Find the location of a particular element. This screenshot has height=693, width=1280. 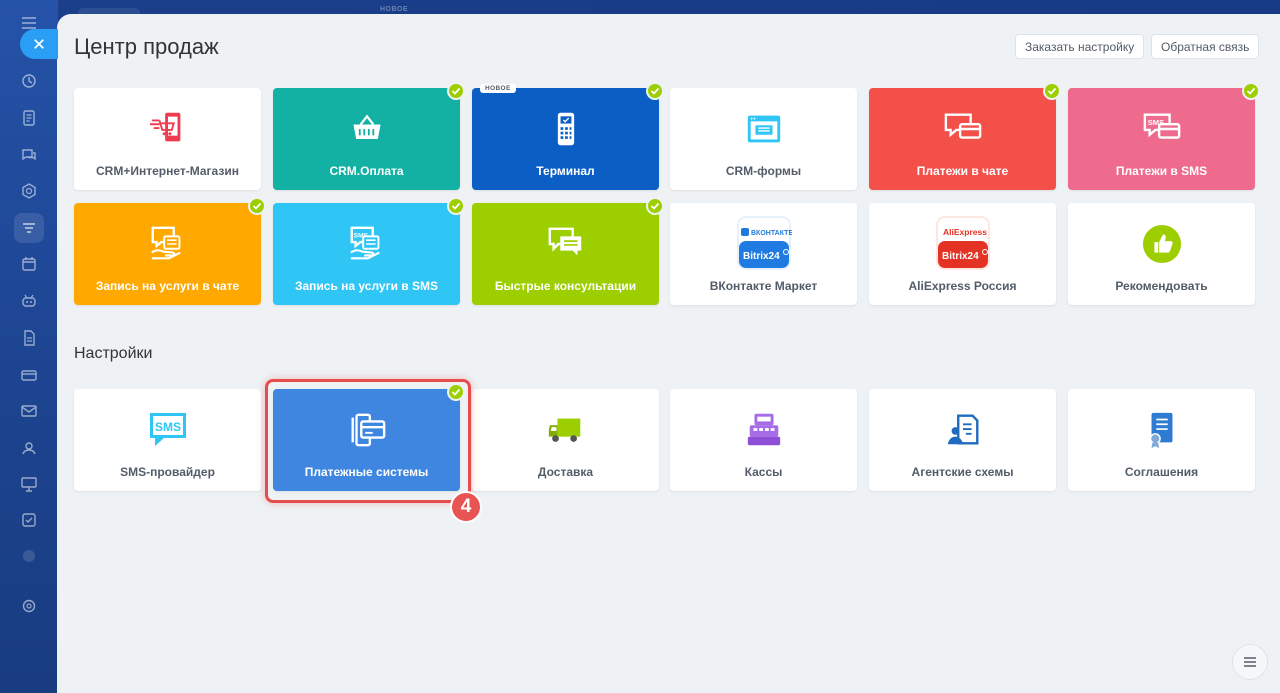

tile-sms-payments: SMS Платежи в SMS is located at coordinates (1164, 136).